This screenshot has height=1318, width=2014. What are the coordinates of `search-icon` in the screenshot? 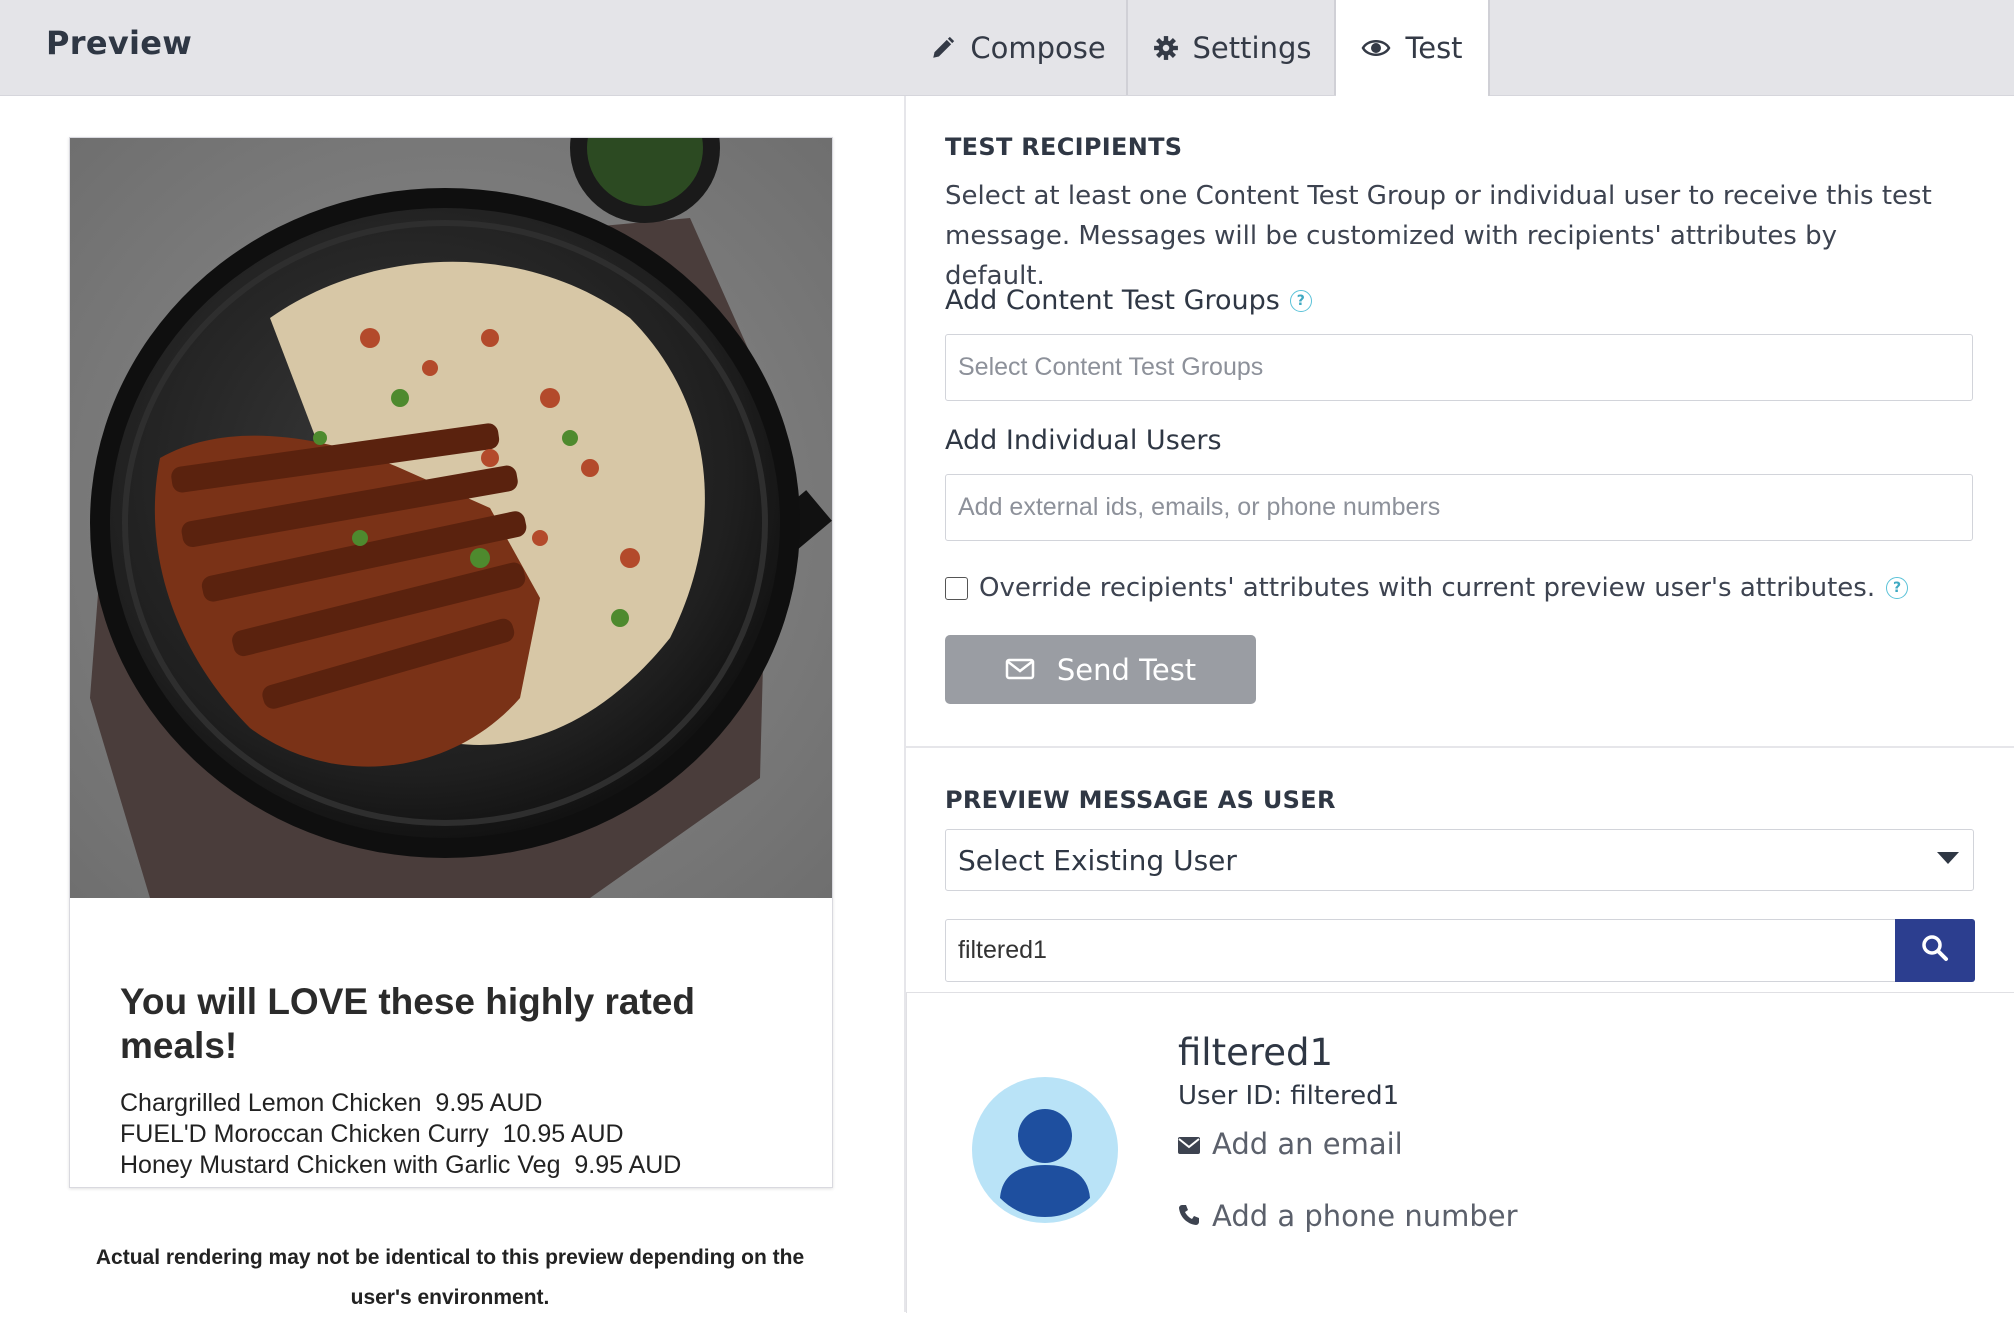 It's located at (1935, 950).